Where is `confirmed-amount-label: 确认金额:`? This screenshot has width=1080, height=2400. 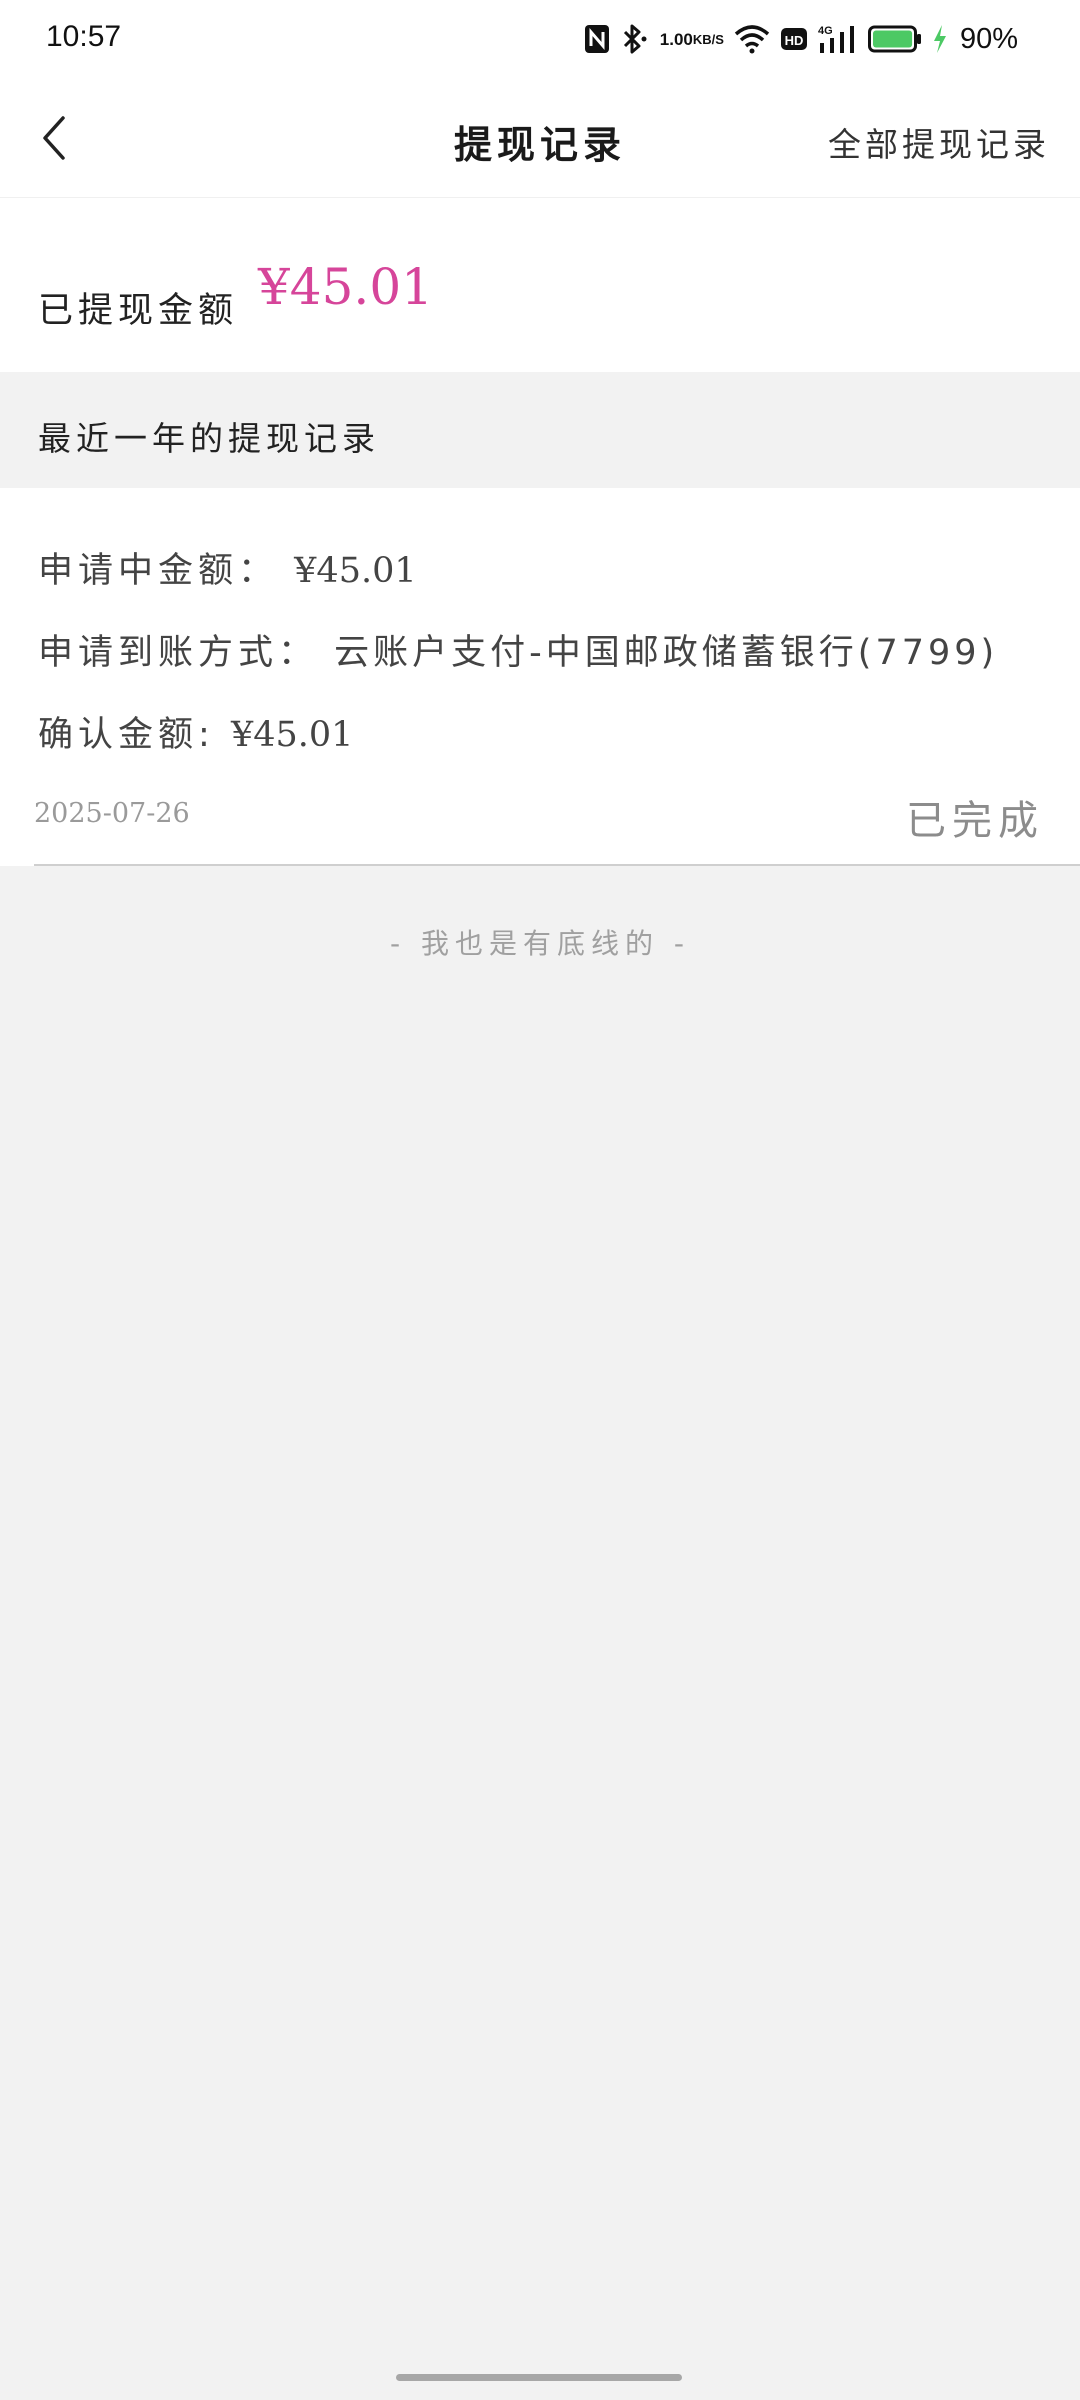 confirmed-amount-label: 确认金额: is located at coordinates (126, 735).